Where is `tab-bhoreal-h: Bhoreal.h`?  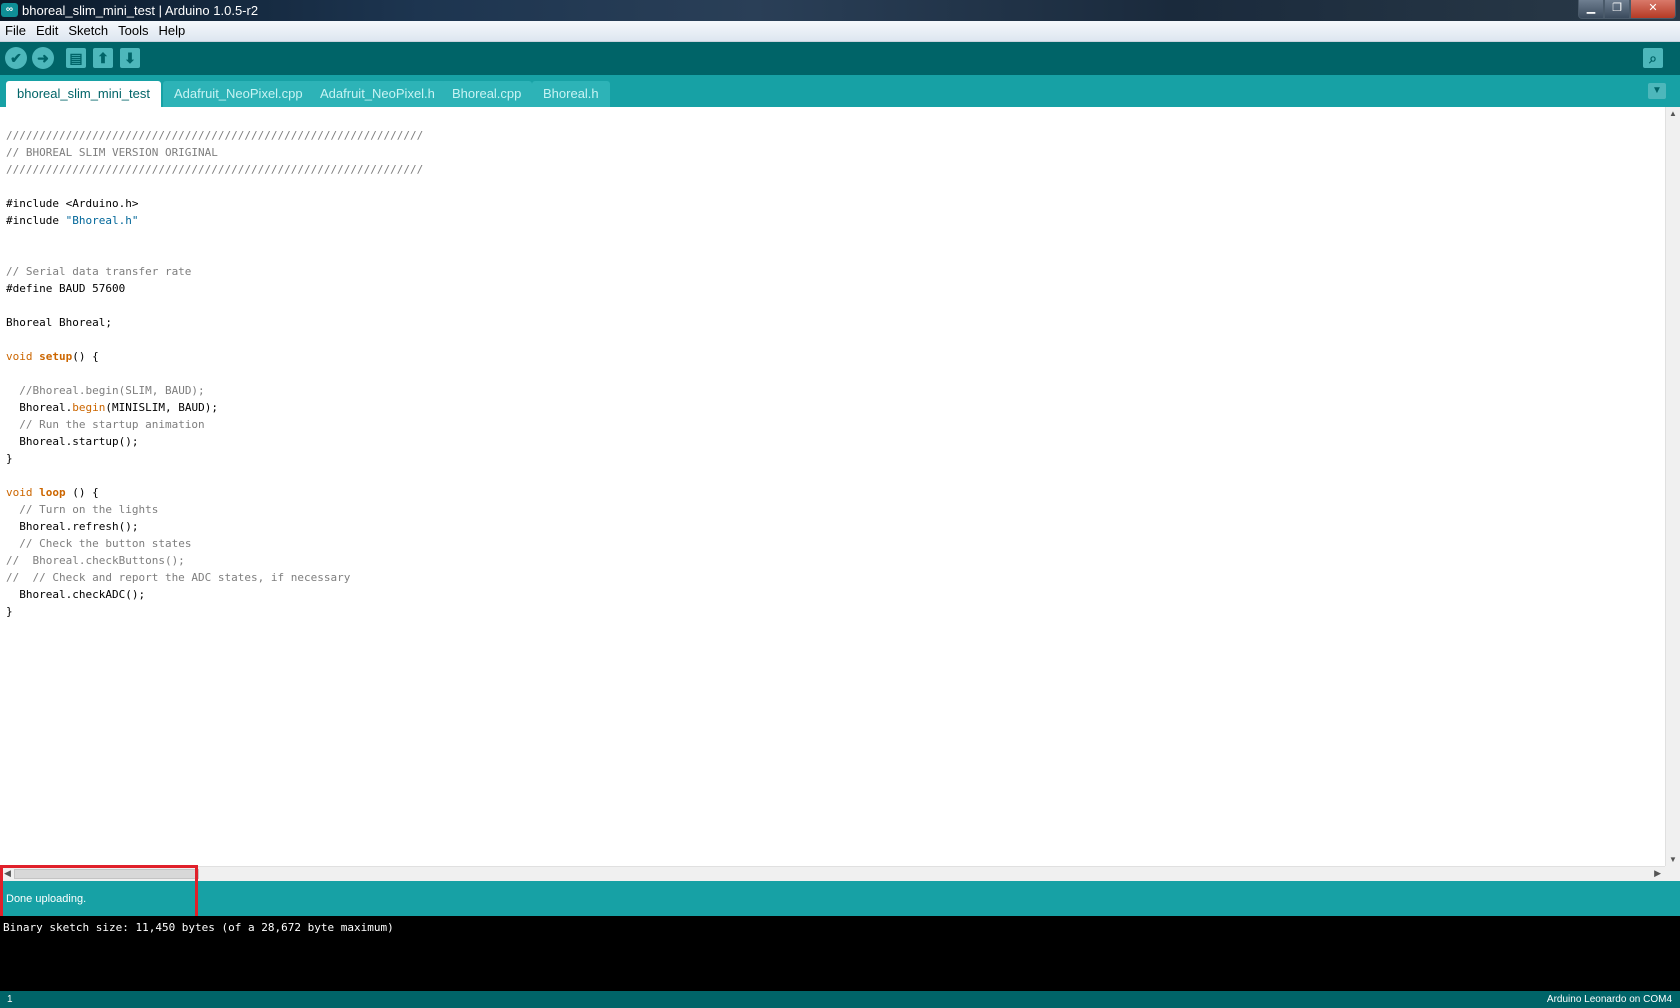 tab-bhoreal-h: Bhoreal.h is located at coordinates (571, 94).